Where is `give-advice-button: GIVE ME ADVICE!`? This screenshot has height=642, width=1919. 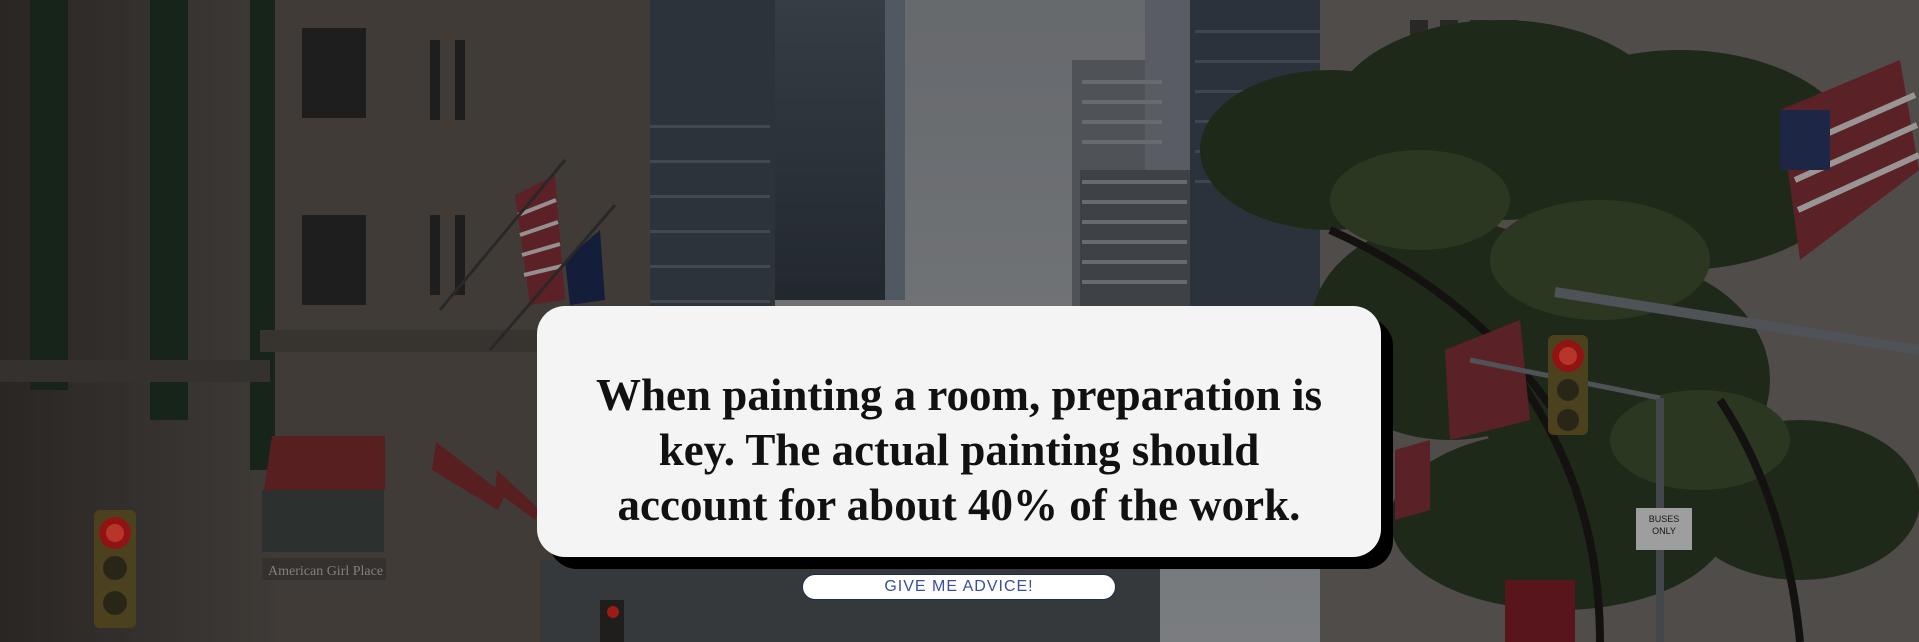 give-advice-button: GIVE ME ADVICE! is located at coordinates (959, 587).